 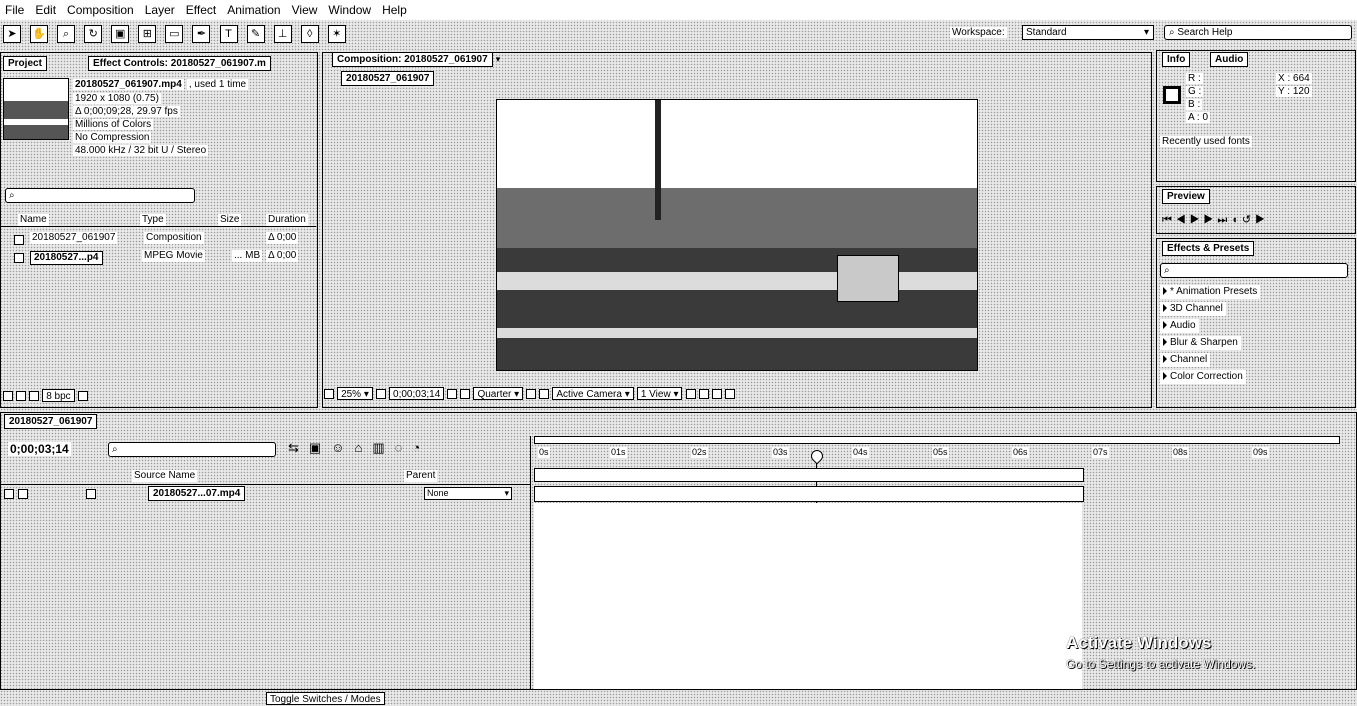 I want to click on loop-icon: ↺, so click(x=1248, y=220).